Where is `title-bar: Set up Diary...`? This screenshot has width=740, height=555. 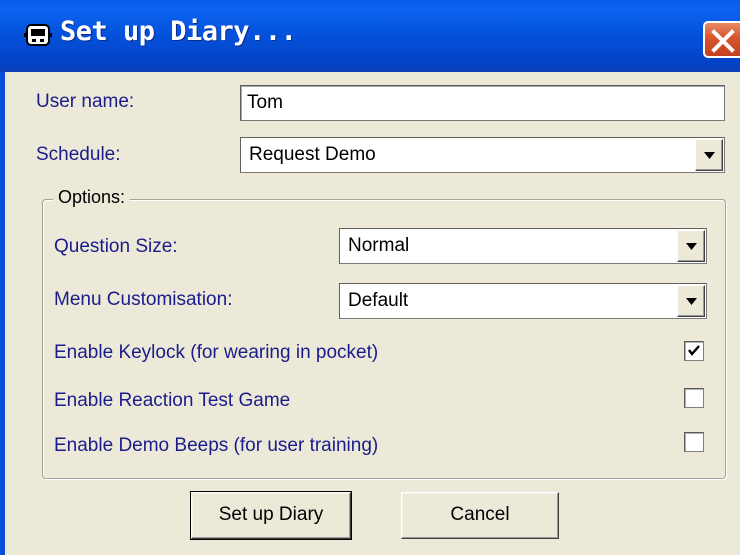
title-bar: Set up Diary... is located at coordinates (370, 36).